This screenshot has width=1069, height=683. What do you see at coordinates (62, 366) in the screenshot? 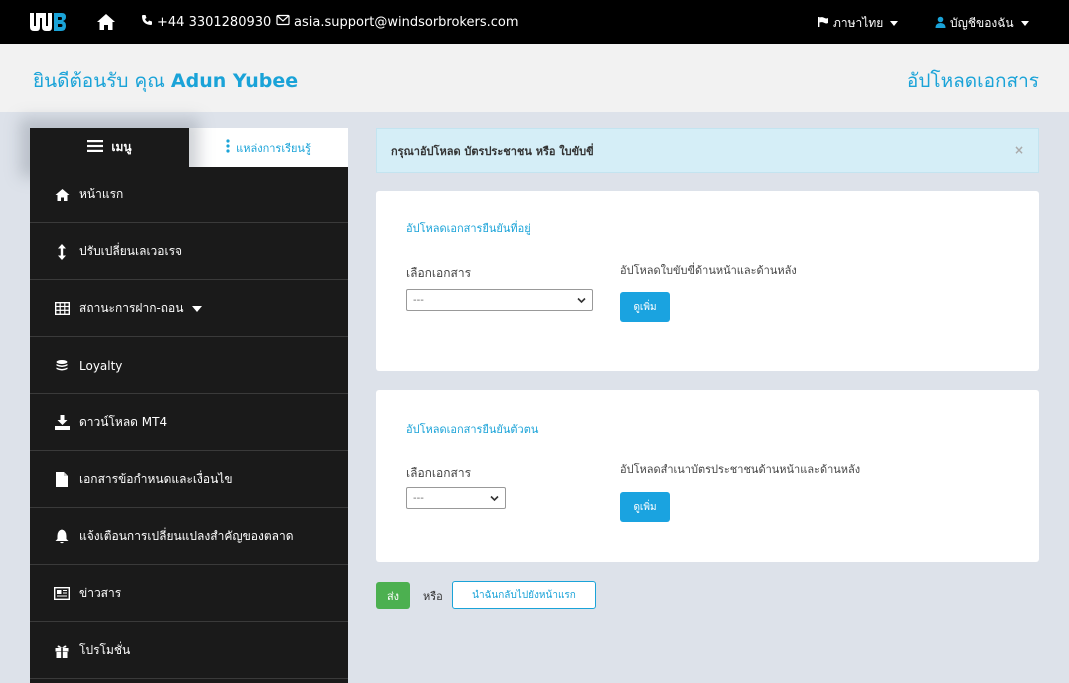
I see `coins-icon` at bounding box center [62, 366].